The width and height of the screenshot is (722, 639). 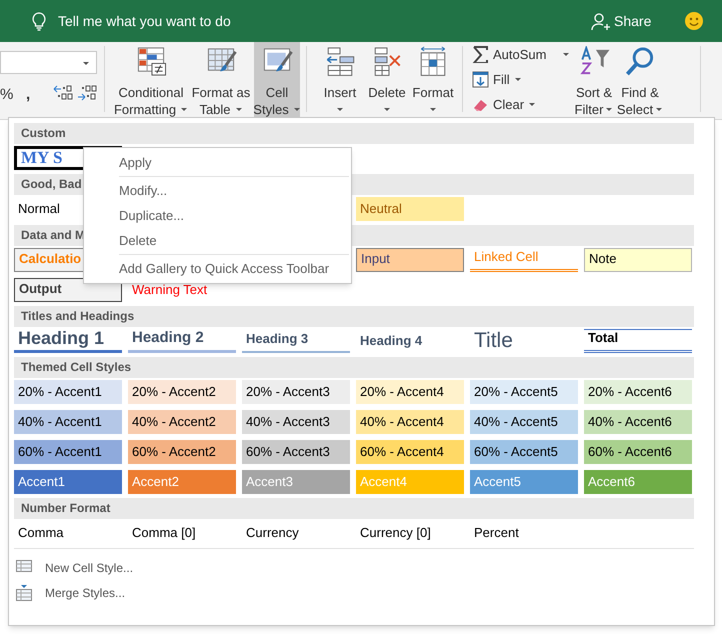 I want to click on style-swatch: 40% - Accent2, so click(x=182, y=422).